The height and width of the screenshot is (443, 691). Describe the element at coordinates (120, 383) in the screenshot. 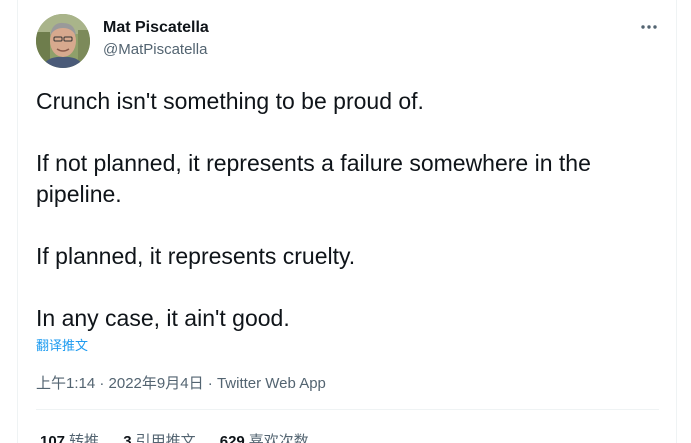

I see `tweet-timestamp: 上午1:14 · 2022年9月4日` at that location.